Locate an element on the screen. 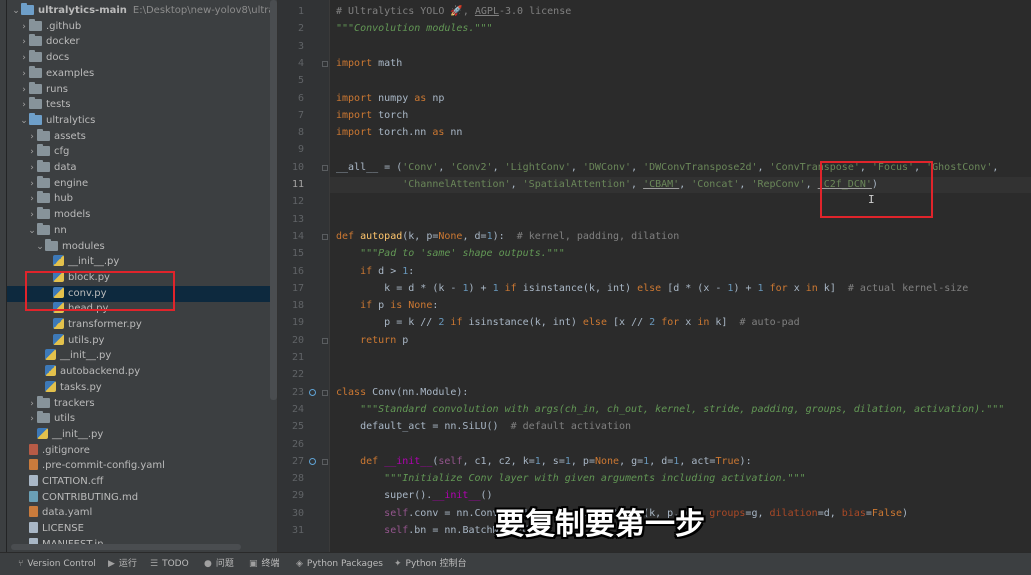 This screenshot has width=1031, height=575. tree-item: ›transformer.py is located at coordinates (142, 325).